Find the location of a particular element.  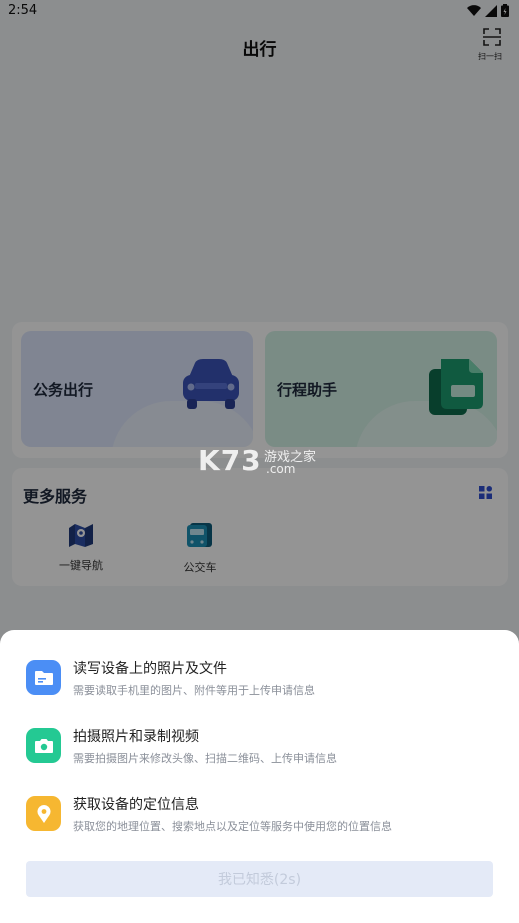

camera-icon is located at coordinates (43, 745).